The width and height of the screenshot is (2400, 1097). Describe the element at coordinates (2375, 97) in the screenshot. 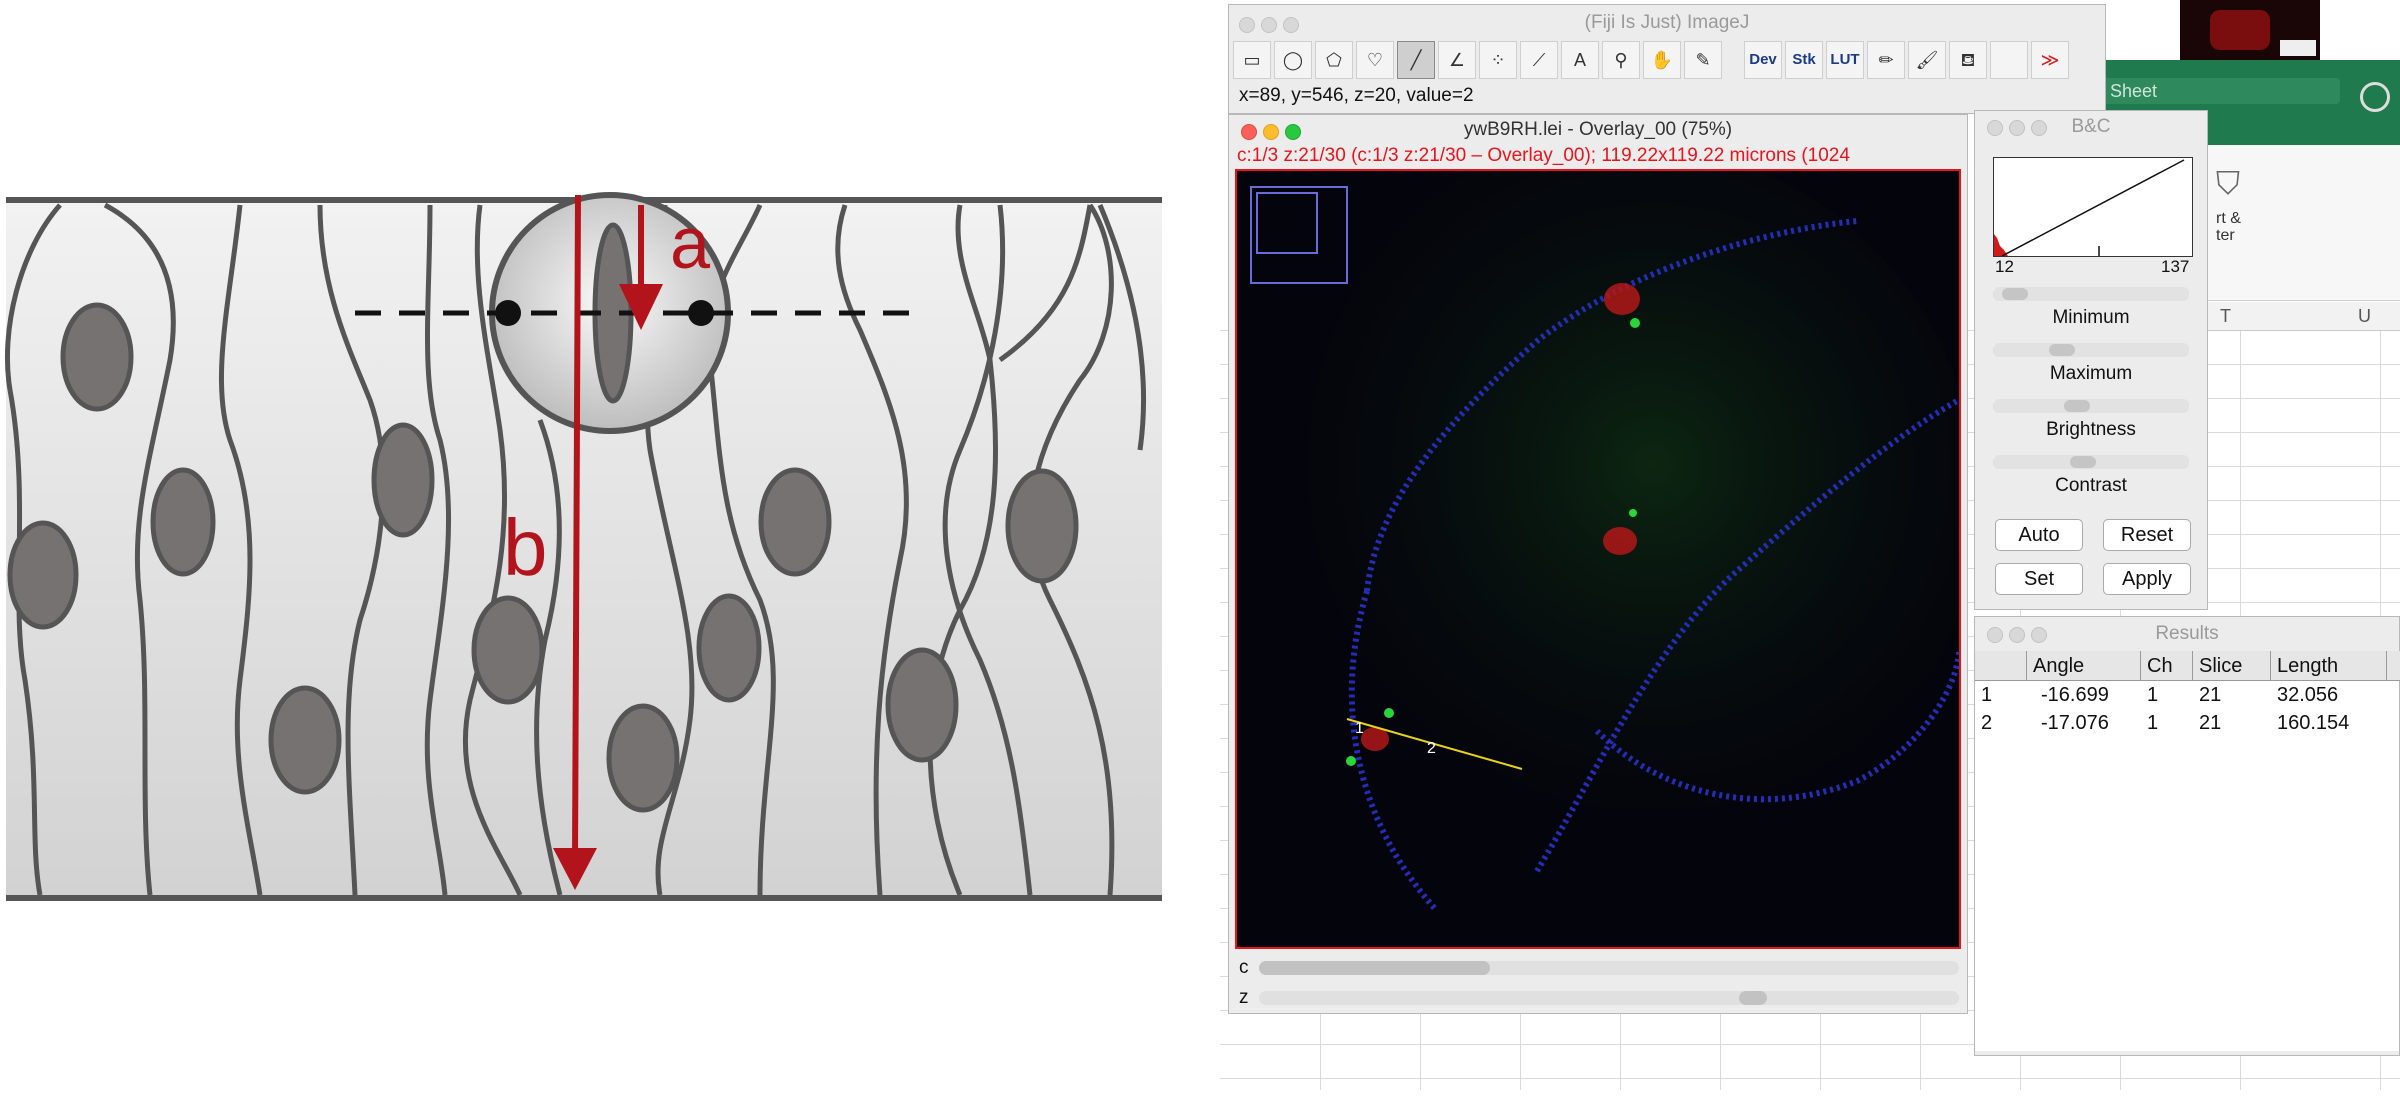

I see `smiley-icon` at that location.